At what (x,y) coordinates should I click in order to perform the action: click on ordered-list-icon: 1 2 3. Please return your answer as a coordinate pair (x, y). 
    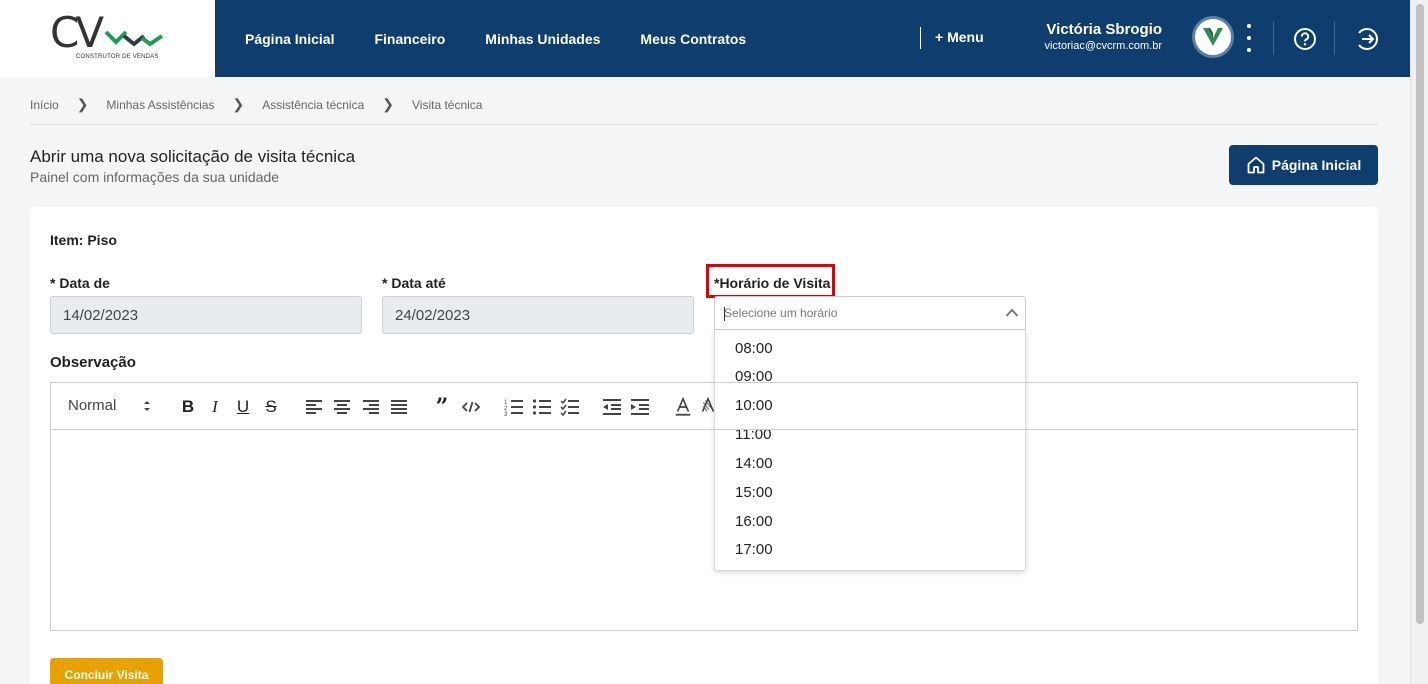
    Looking at the image, I should click on (514, 407).